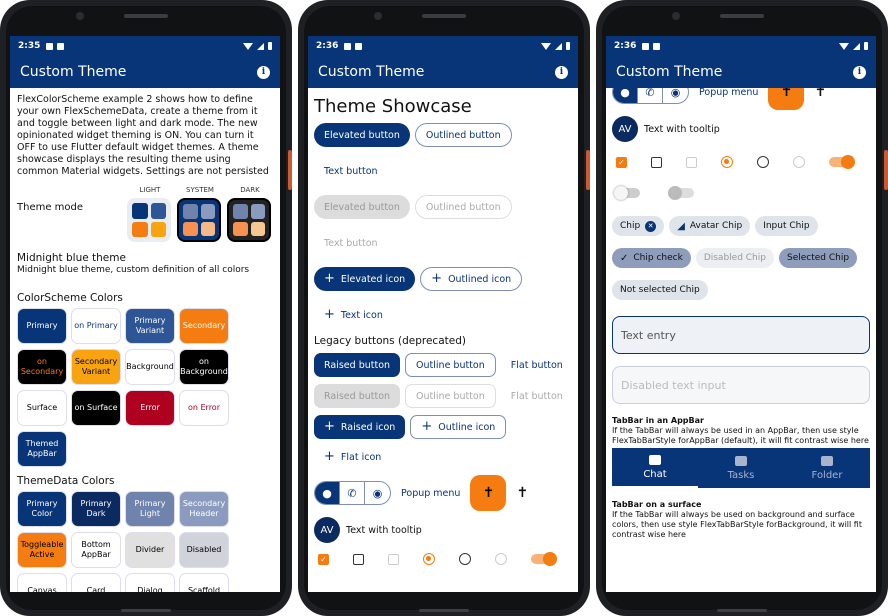  I want to click on colorscheme-chip-background: Background, so click(150, 367).